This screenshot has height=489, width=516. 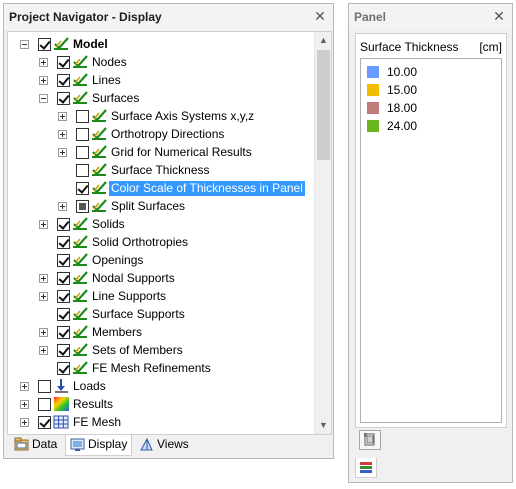 I want to click on tree-item: Lines, so click(x=161, y=80).